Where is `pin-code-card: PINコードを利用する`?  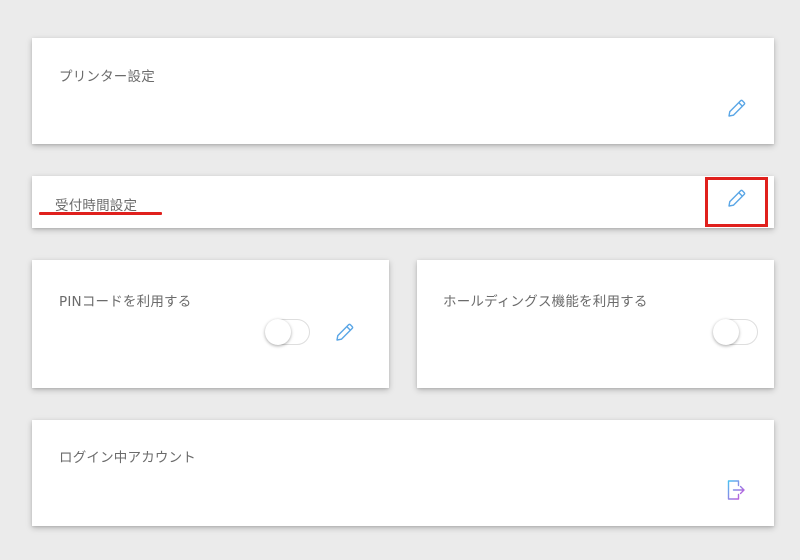 pin-code-card: PINコードを利用する is located at coordinates (210, 324).